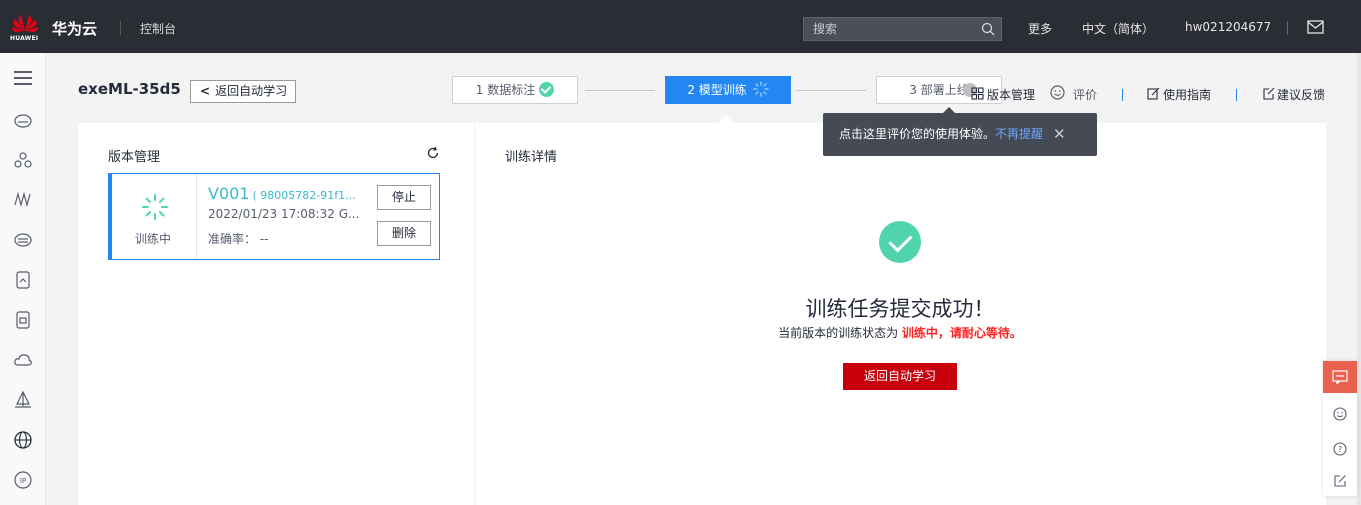  I want to click on svg-text: IP, so click(23, 481).